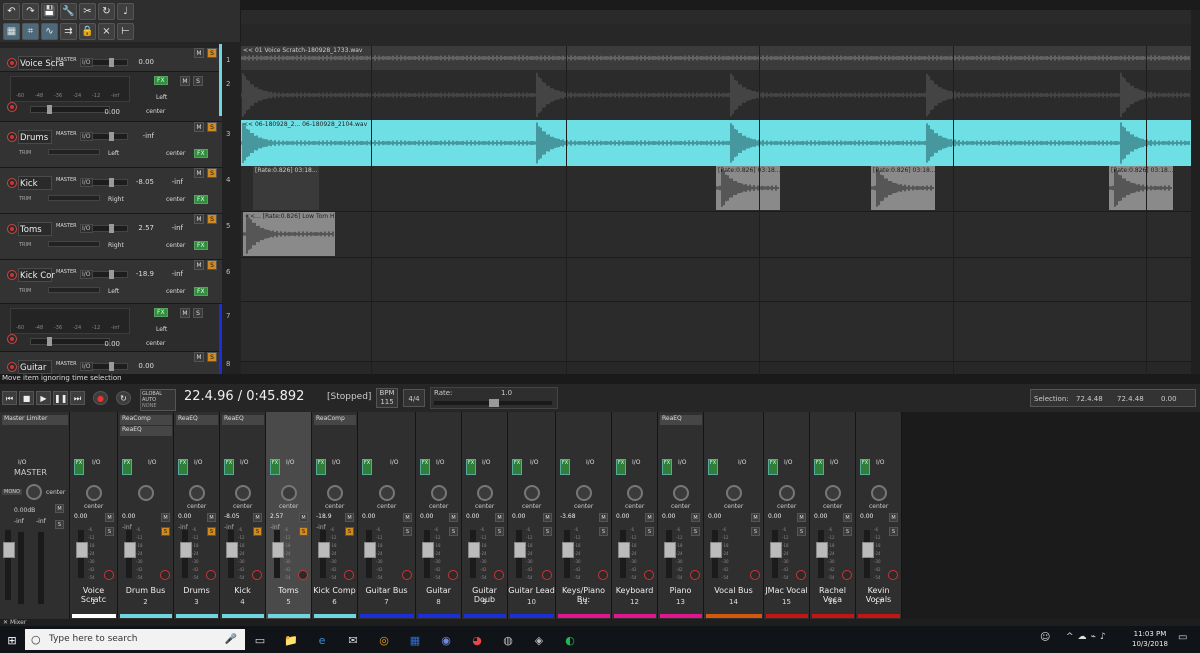  Describe the element at coordinates (49, 31) in the screenshot. I see `envelope-icon: ∿` at that location.